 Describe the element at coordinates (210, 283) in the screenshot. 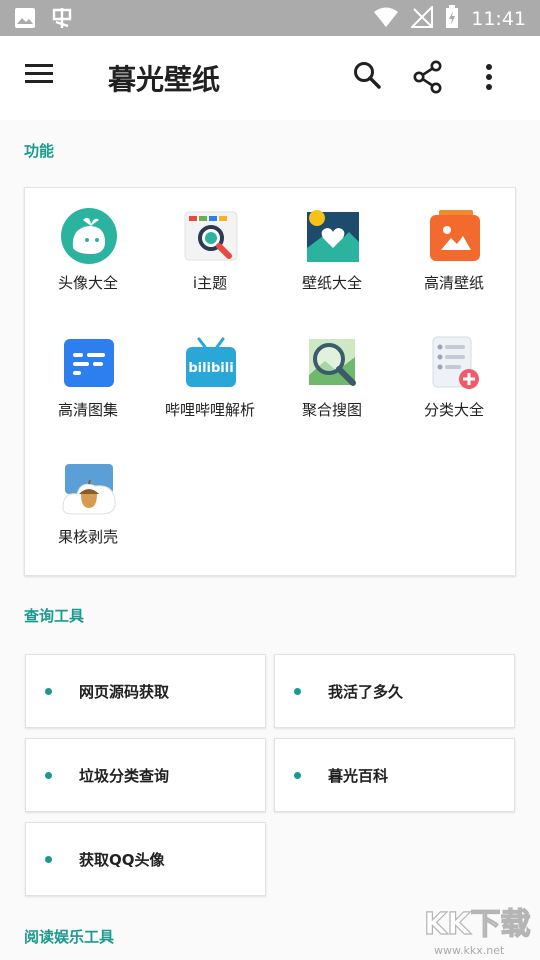

I see `feature-label: i主题` at that location.